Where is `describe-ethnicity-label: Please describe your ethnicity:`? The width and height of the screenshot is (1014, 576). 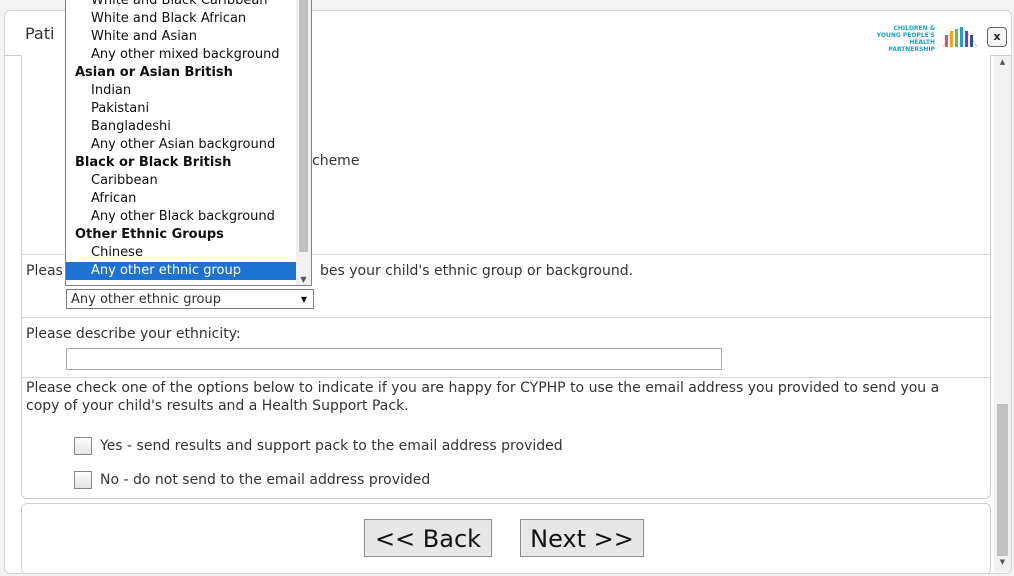 describe-ethnicity-label: Please describe your ethnicity: is located at coordinates (133, 334).